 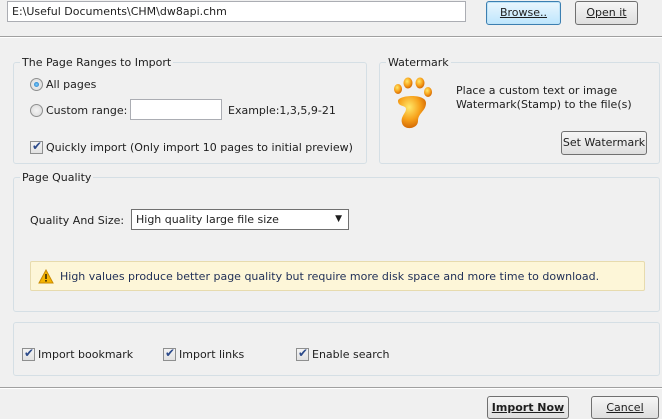 I want to click on import-links-row: Import links, so click(x=204, y=353).